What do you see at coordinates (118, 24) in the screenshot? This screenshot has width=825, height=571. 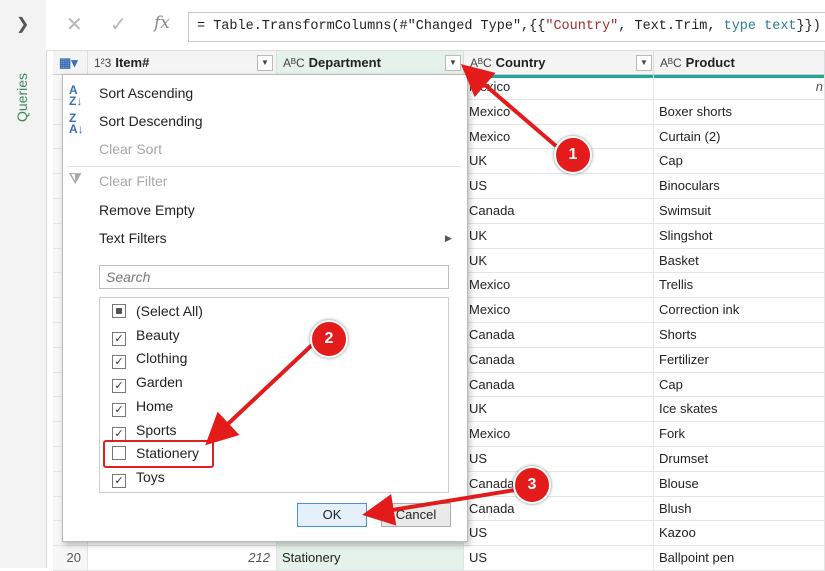 I see `commit-check-icon: ✓` at bounding box center [118, 24].